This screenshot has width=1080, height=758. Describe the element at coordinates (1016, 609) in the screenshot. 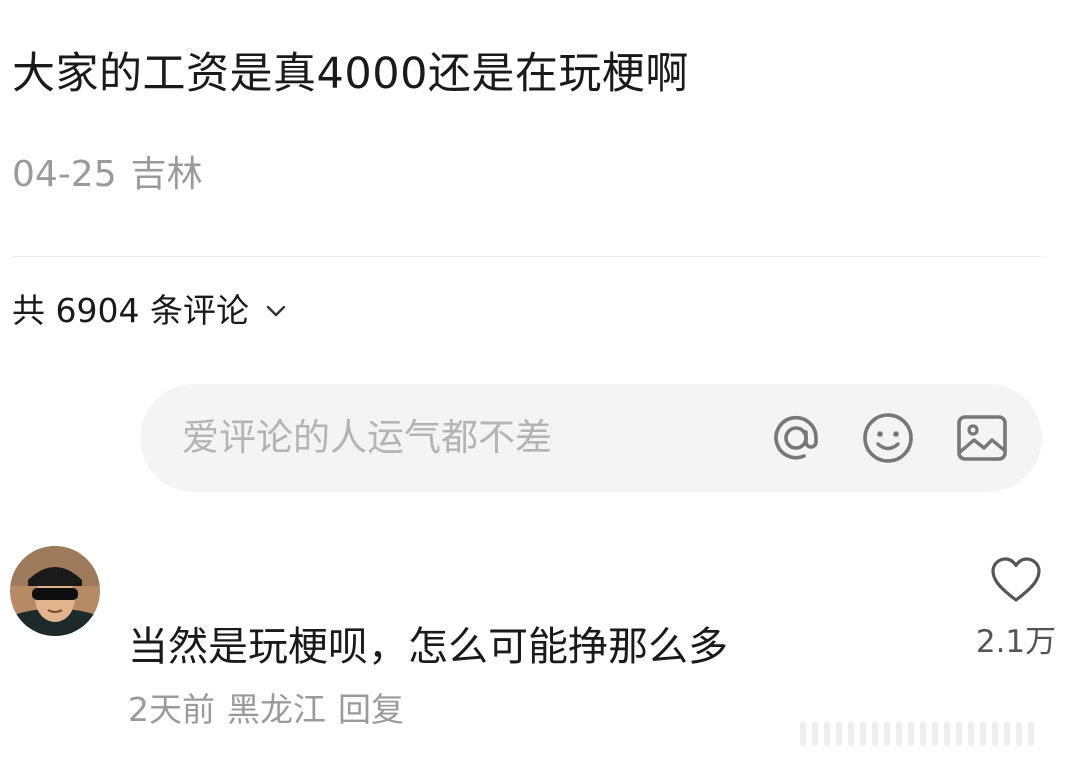

I see `like-button: 2.1万` at that location.